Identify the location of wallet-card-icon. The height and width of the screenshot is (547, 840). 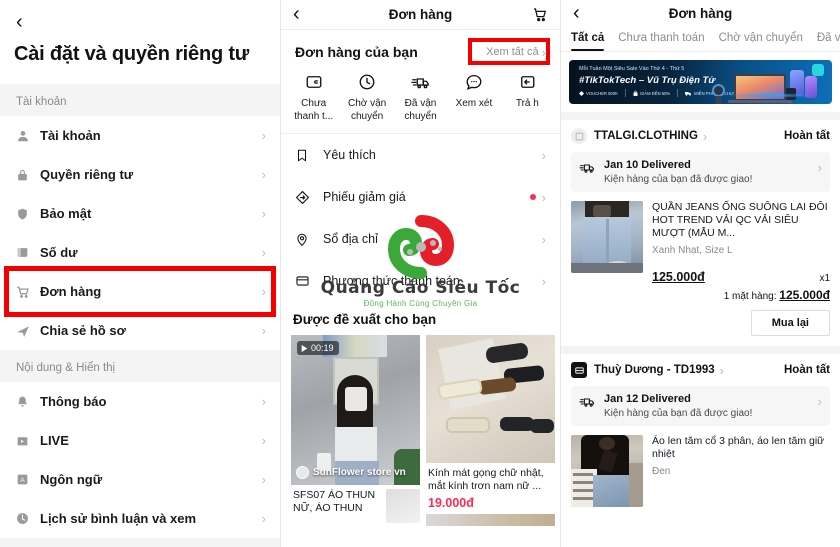
(313, 82).